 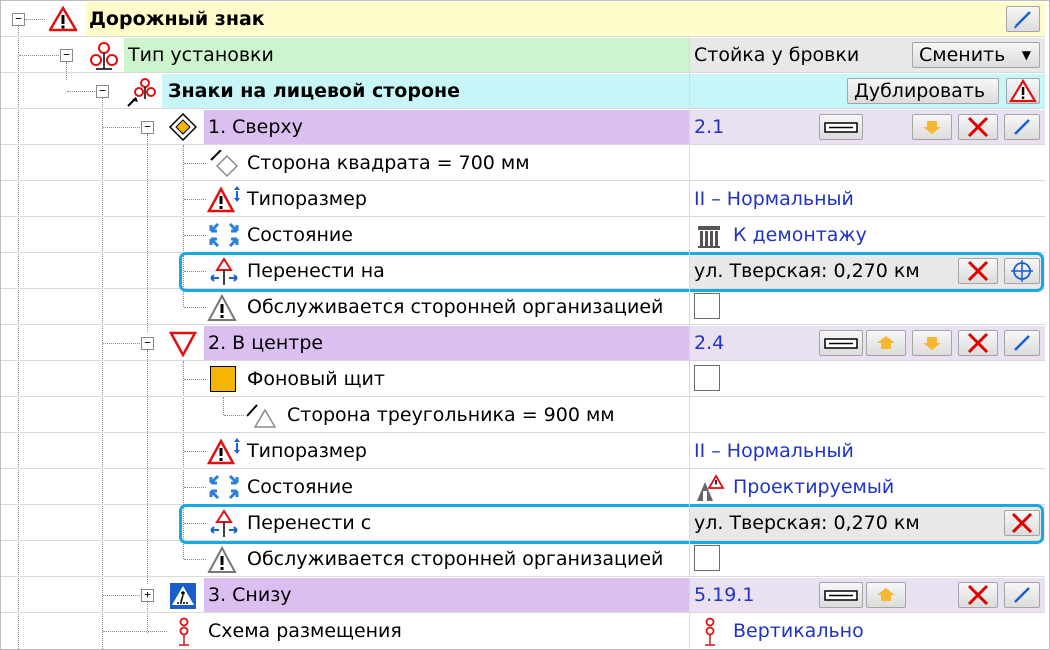 I want to click on duplicate-button: Дублировать, so click(x=923, y=91).